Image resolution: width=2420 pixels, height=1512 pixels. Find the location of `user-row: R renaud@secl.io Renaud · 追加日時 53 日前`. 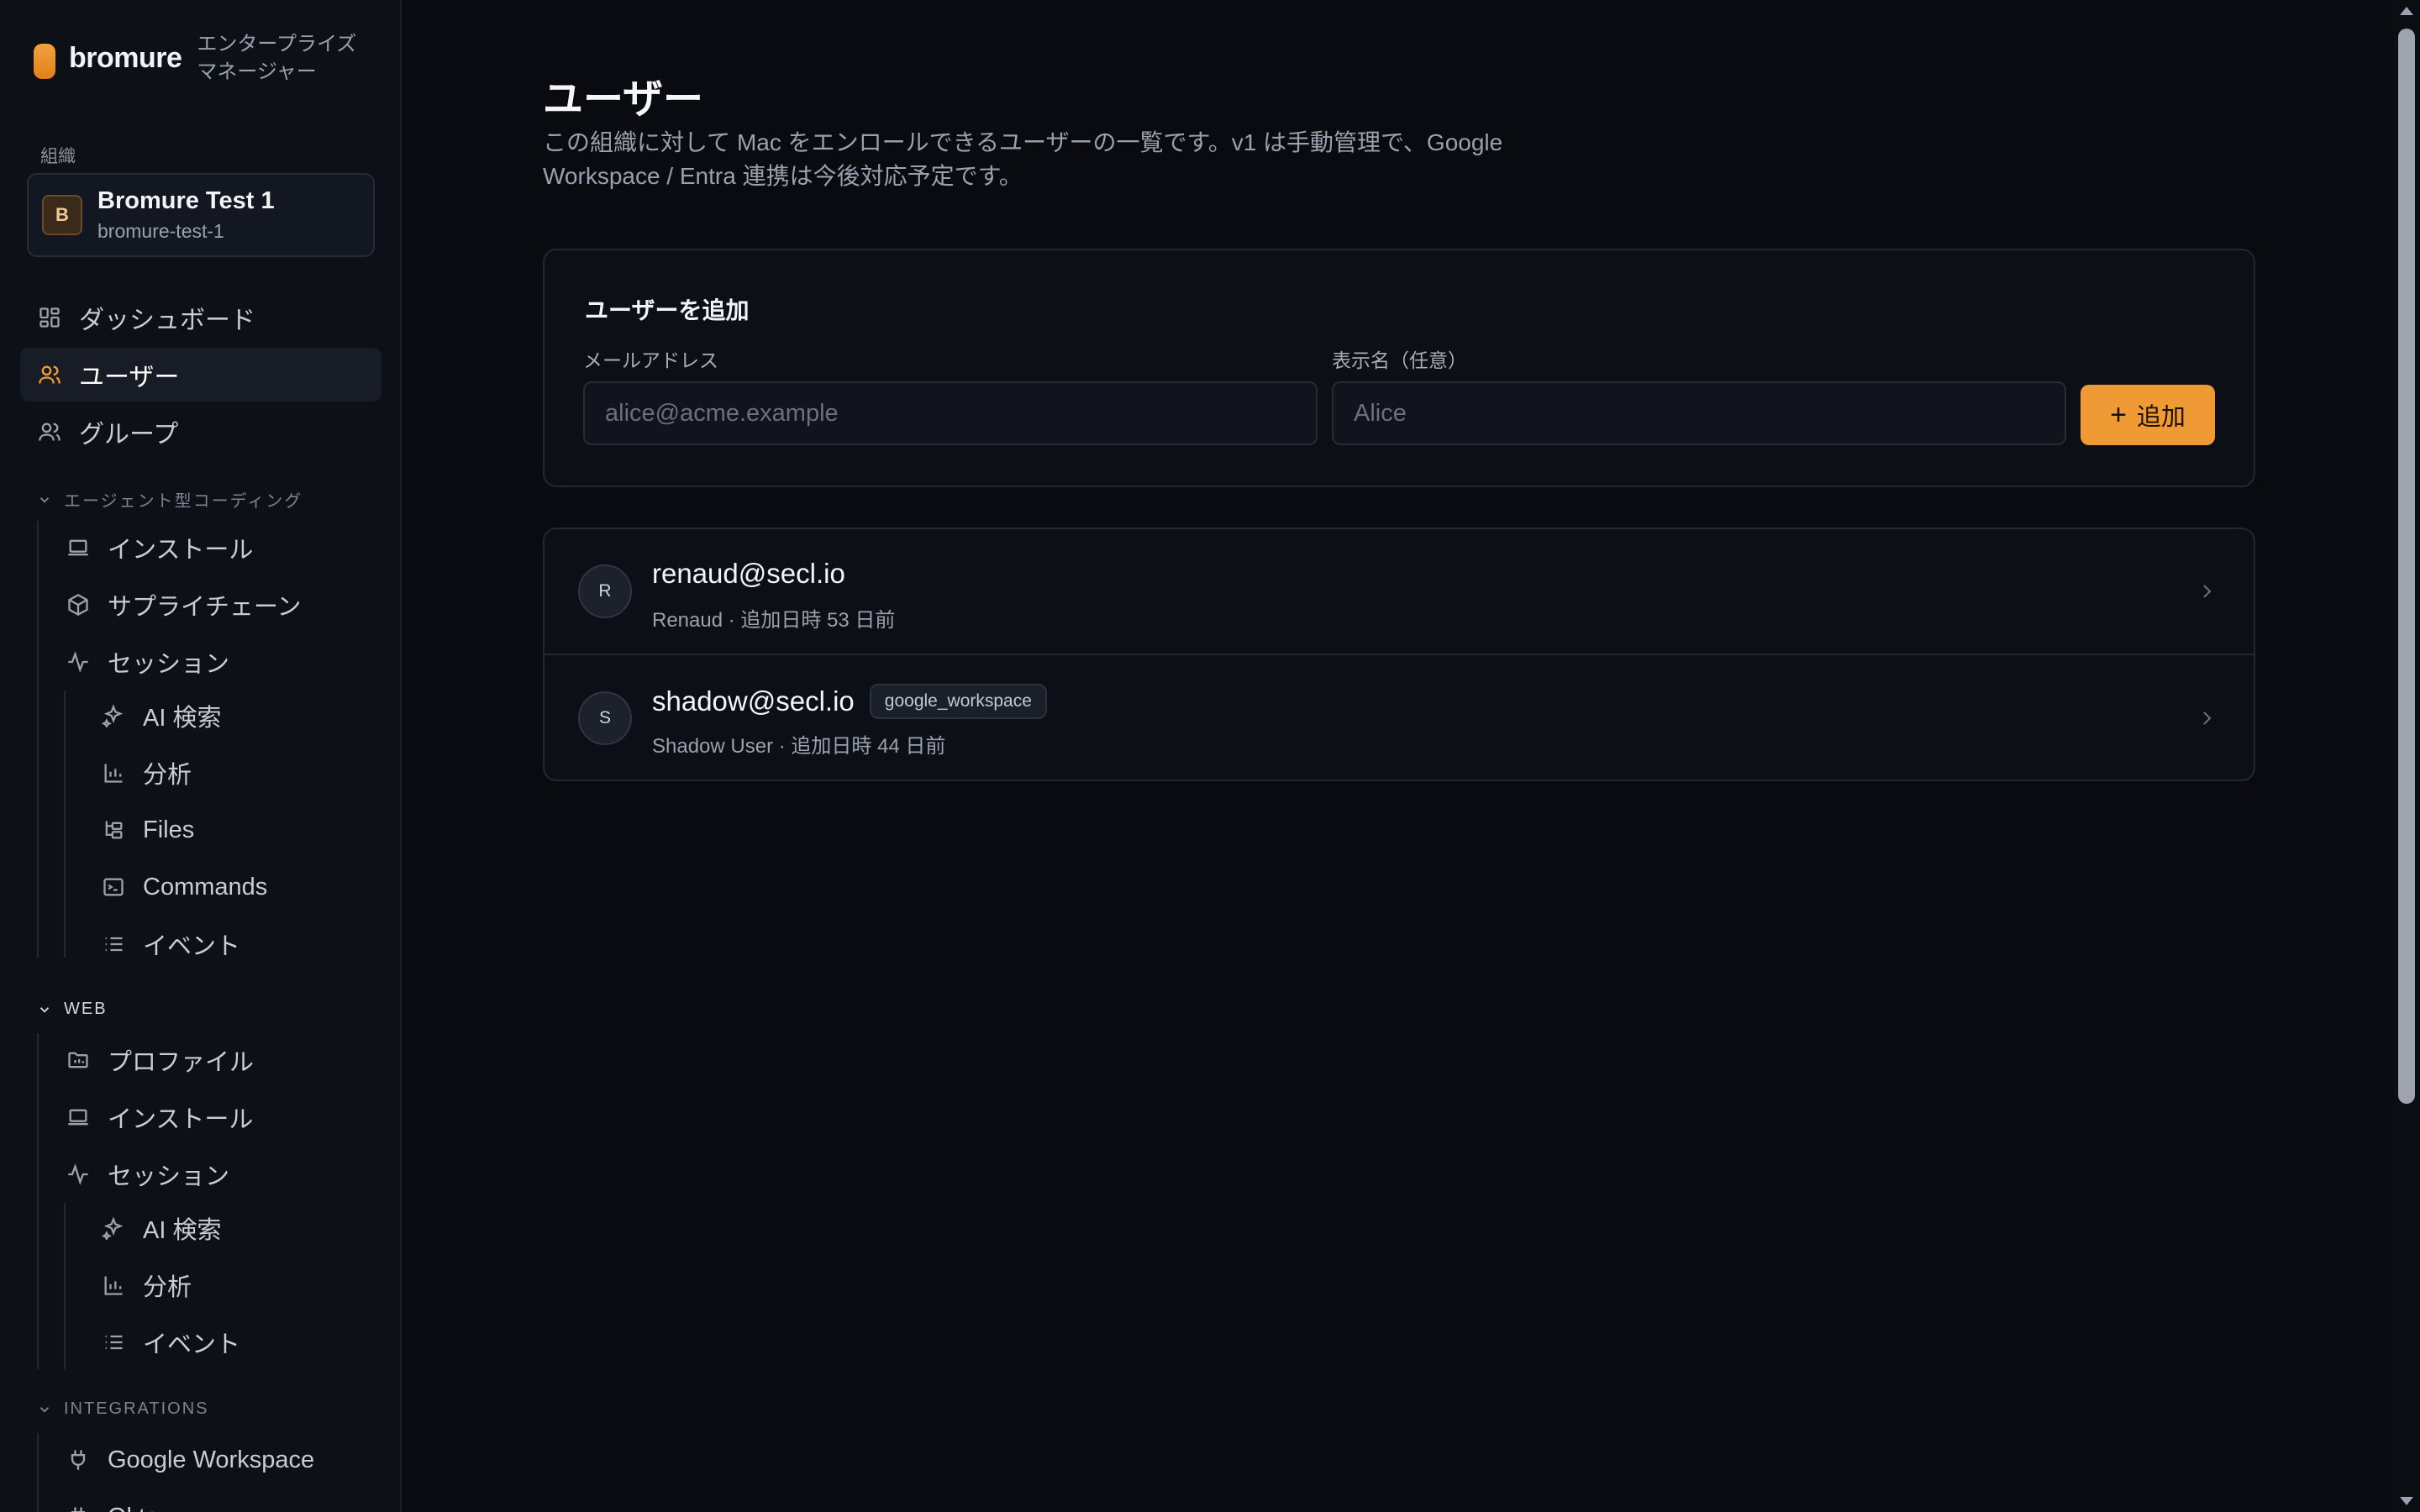

user-row: R renaud@secl.io Renaud · 追加日時 53 日前 is located at coordinates (1399, 592).